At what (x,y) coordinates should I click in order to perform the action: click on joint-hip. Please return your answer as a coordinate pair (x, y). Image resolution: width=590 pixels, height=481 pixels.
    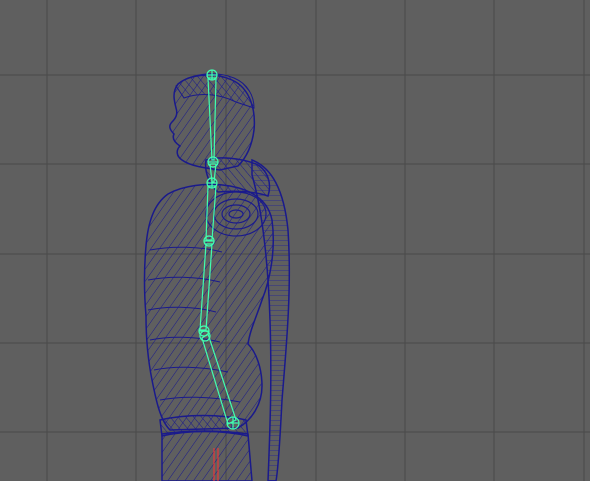
    Looking at the image, I should click on (233, 423).